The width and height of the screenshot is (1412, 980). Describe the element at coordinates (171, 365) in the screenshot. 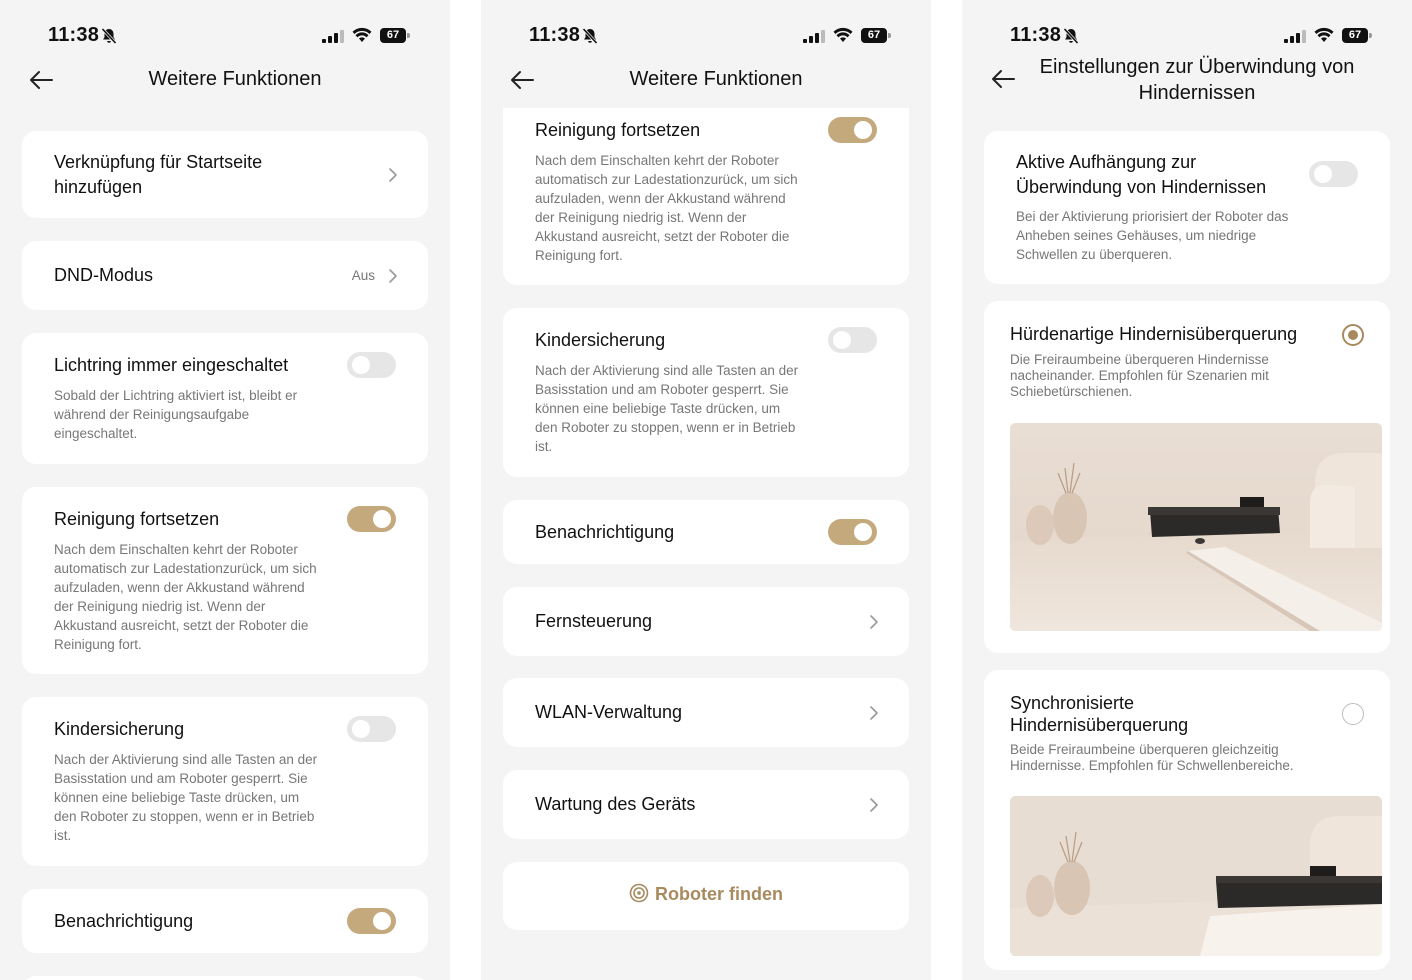

I see `lightring-label: Lichtring immer eingeschaltet` at that location.